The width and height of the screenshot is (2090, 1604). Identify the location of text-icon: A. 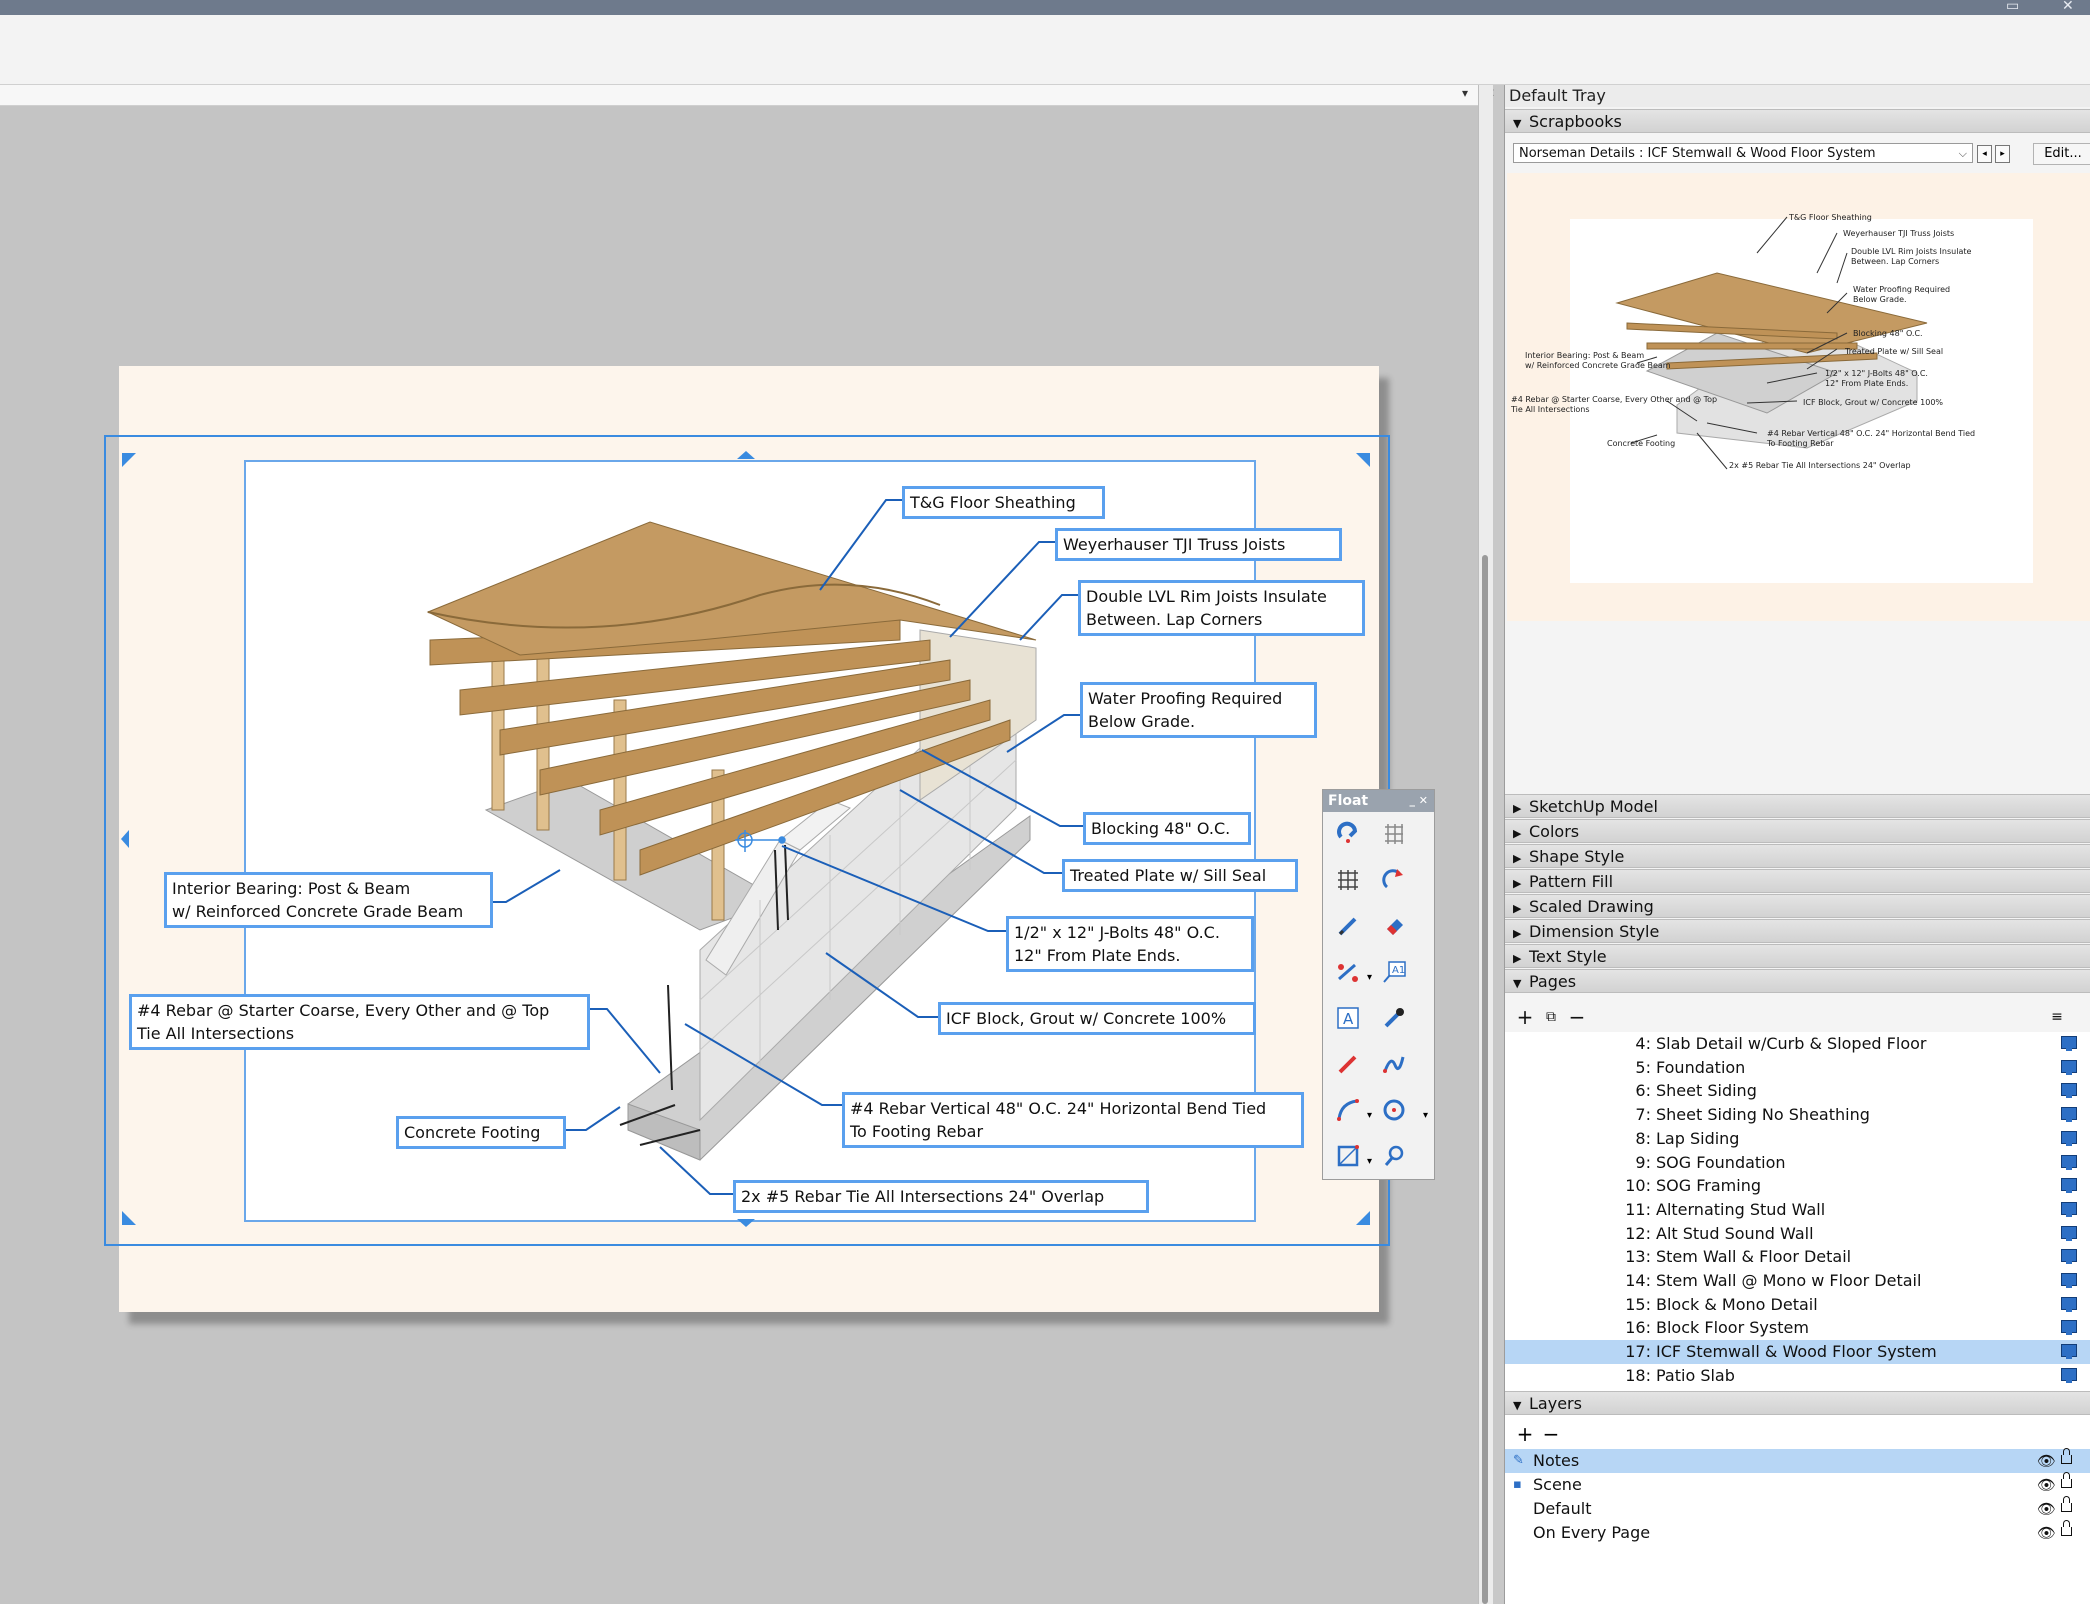
(1348, 1018).